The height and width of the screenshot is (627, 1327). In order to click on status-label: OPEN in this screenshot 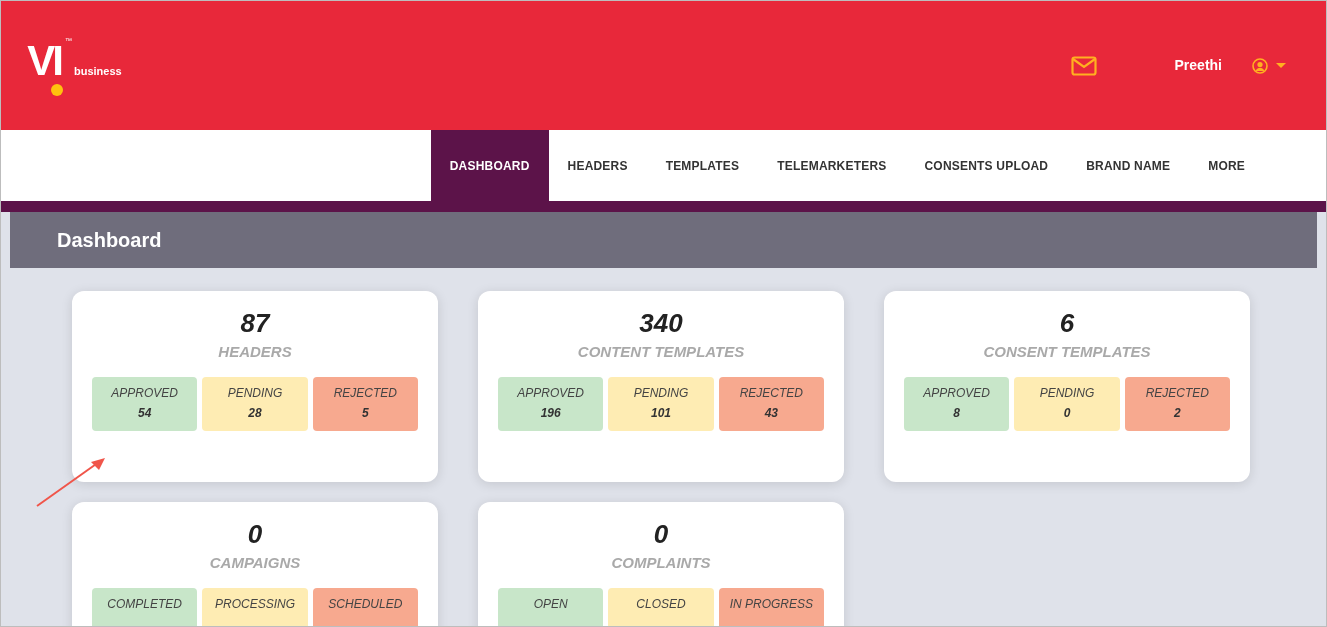, I will do `click(550, 604)`.